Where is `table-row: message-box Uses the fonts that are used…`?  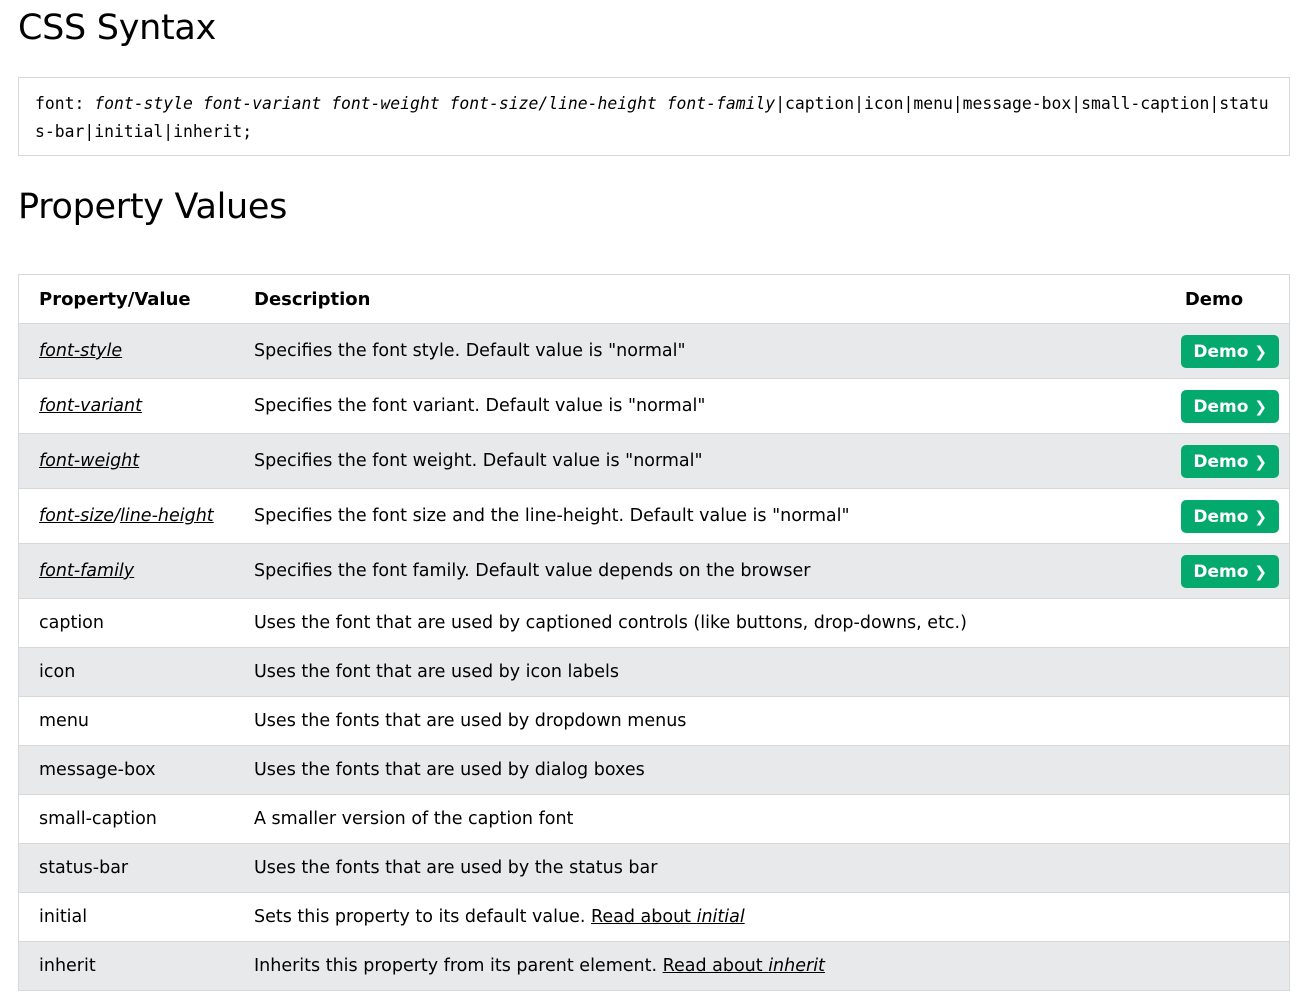
table-row: message-box Uses the fonts that are used… is located at coordinates (654, 770).